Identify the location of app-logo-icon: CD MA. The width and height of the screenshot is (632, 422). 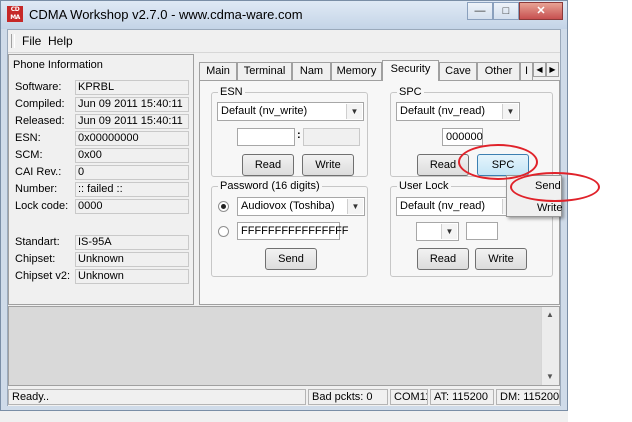
(15, 14).